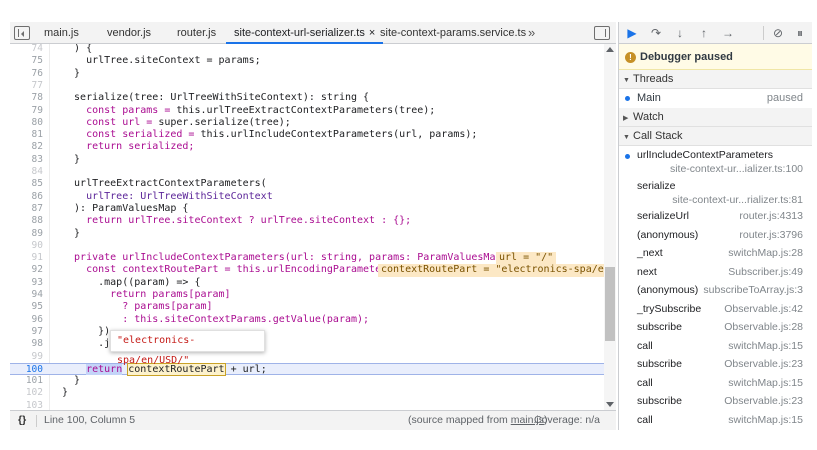  I want to click on frame-location: router.js:3796, so click(771, 235).